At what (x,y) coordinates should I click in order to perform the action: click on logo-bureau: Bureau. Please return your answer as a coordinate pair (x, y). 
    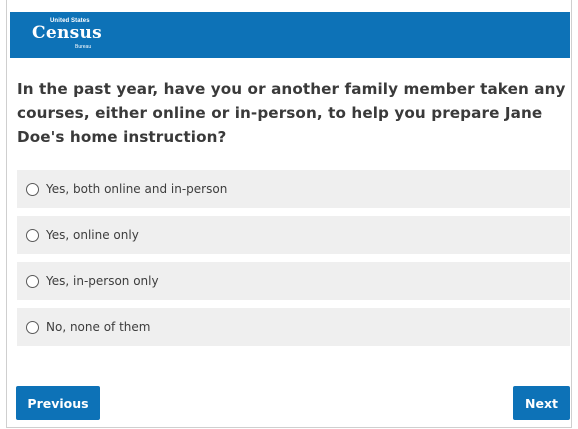
    Looking at the image, I should click on (83, 47).